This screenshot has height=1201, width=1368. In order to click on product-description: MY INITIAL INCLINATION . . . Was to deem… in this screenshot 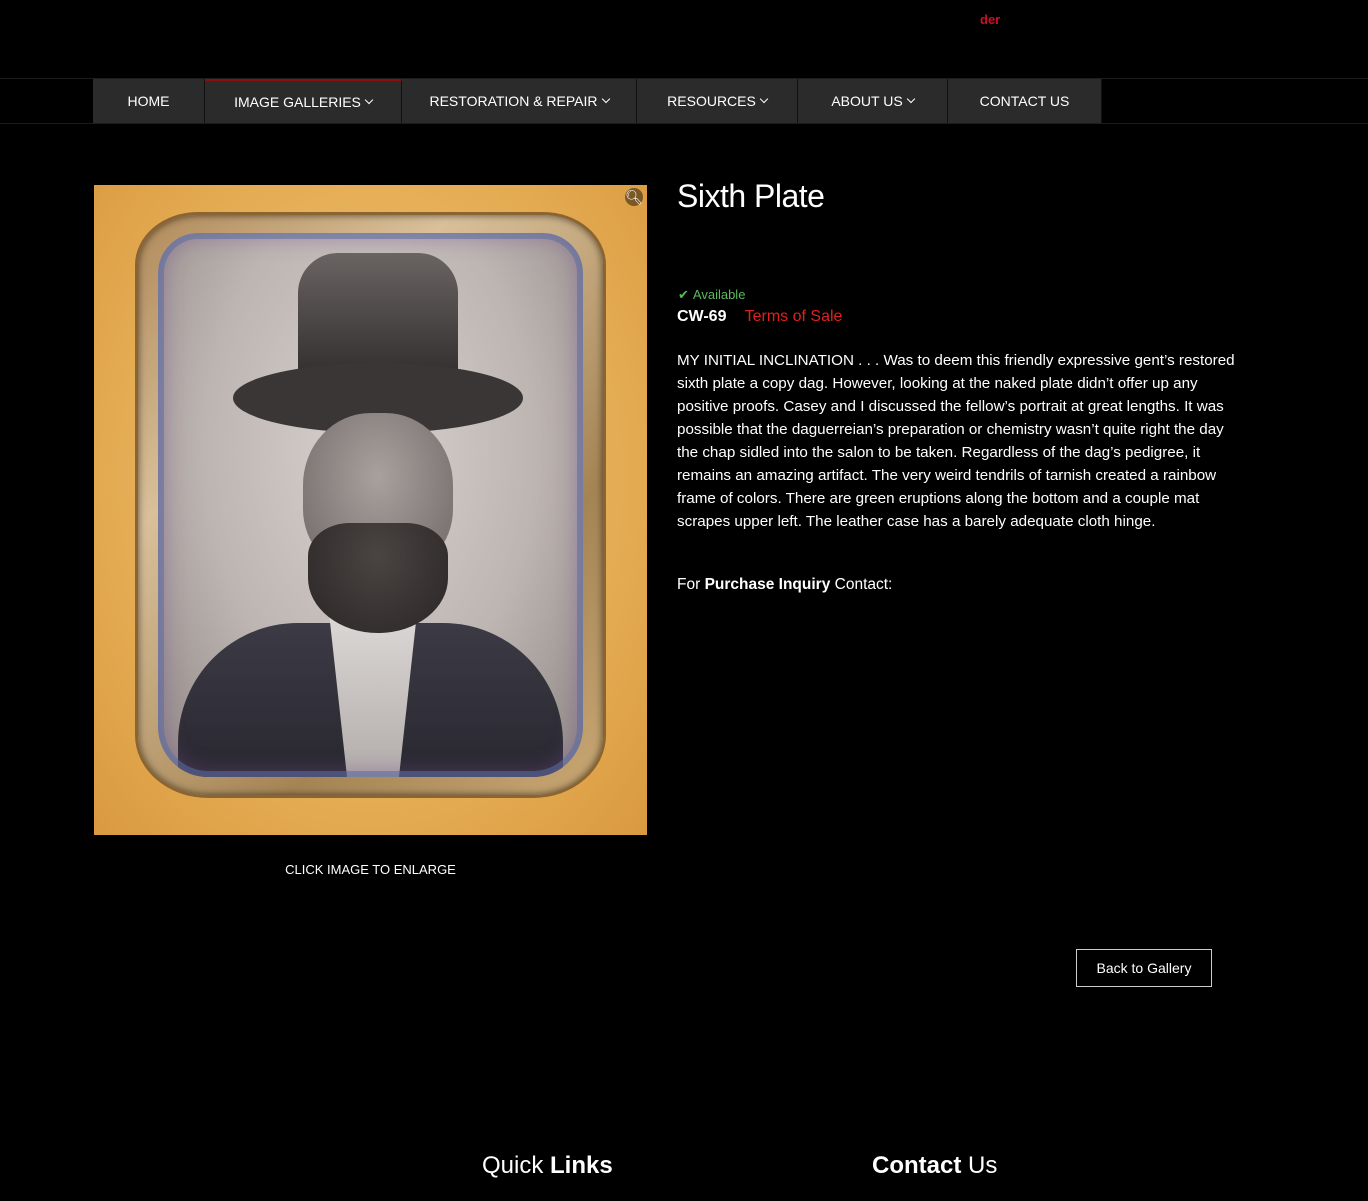, I will do `click(956, 441)`.